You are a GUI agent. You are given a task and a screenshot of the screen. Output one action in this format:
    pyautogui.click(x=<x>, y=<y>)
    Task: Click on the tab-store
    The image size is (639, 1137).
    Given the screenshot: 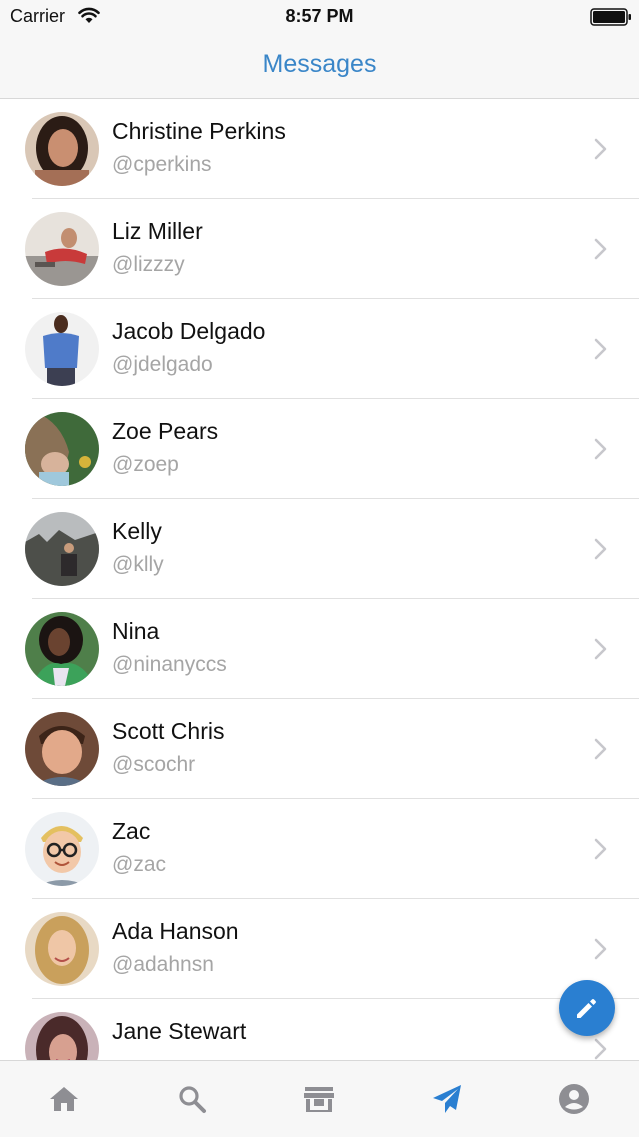 What is the action you would take?
    pyautogui.click(x=319, y=1099)
    